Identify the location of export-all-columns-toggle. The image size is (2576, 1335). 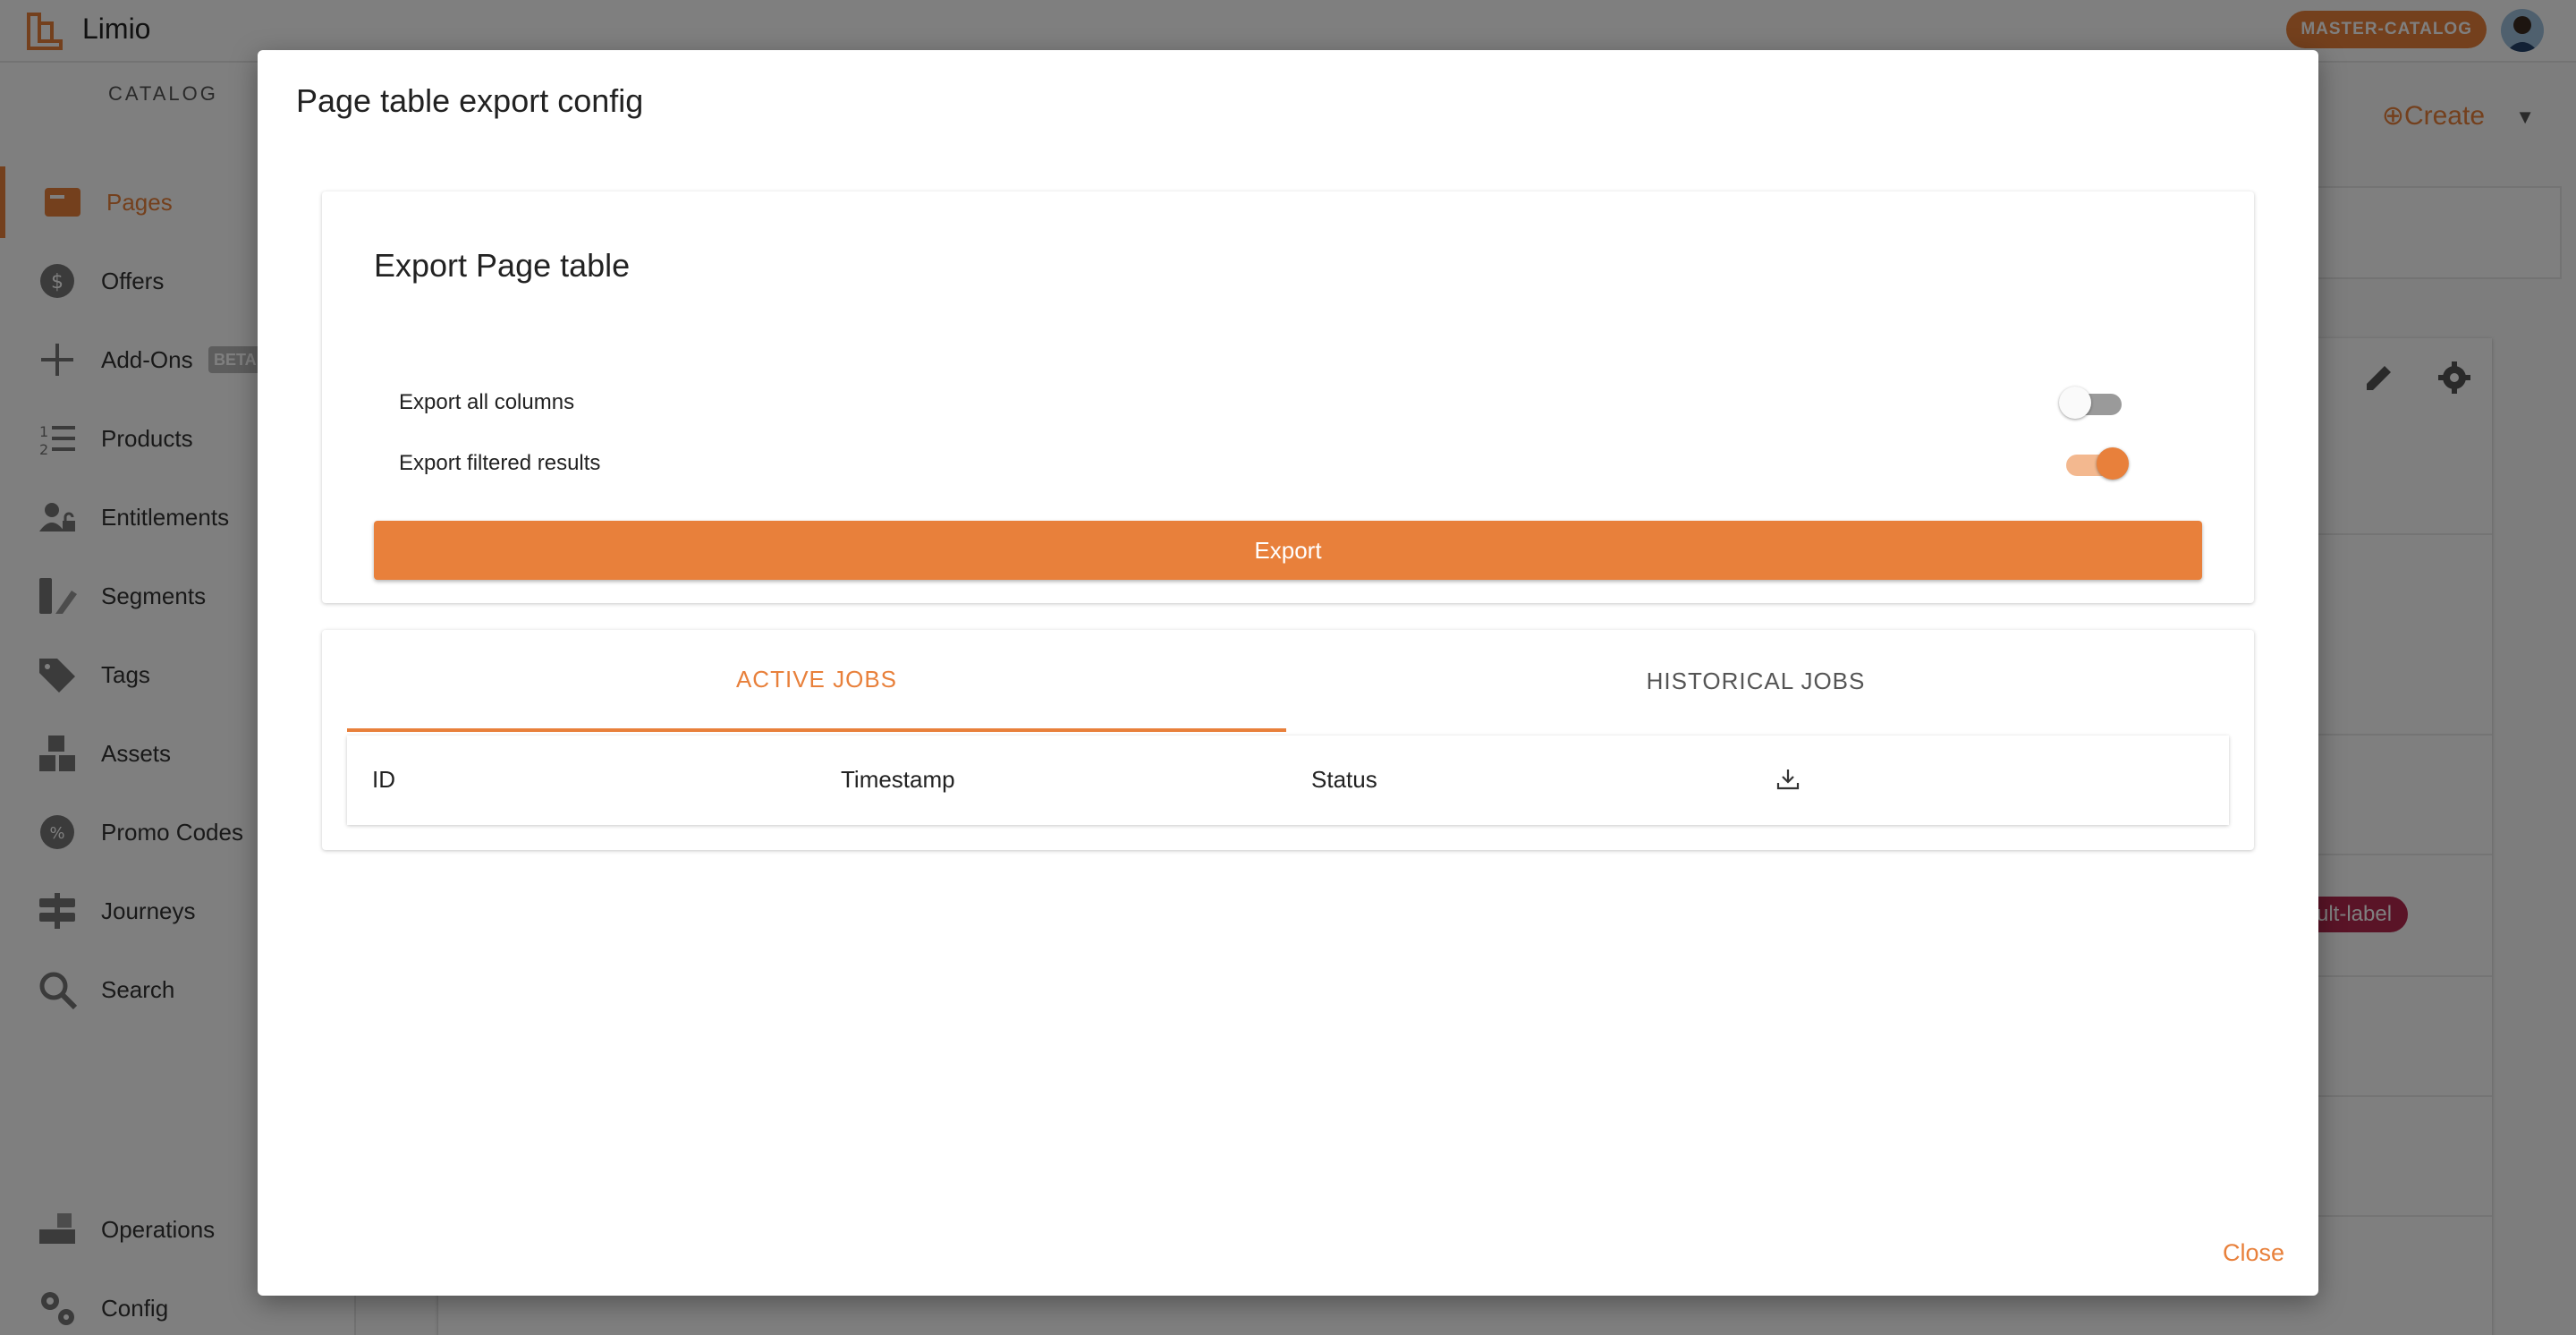
(2093, 402).